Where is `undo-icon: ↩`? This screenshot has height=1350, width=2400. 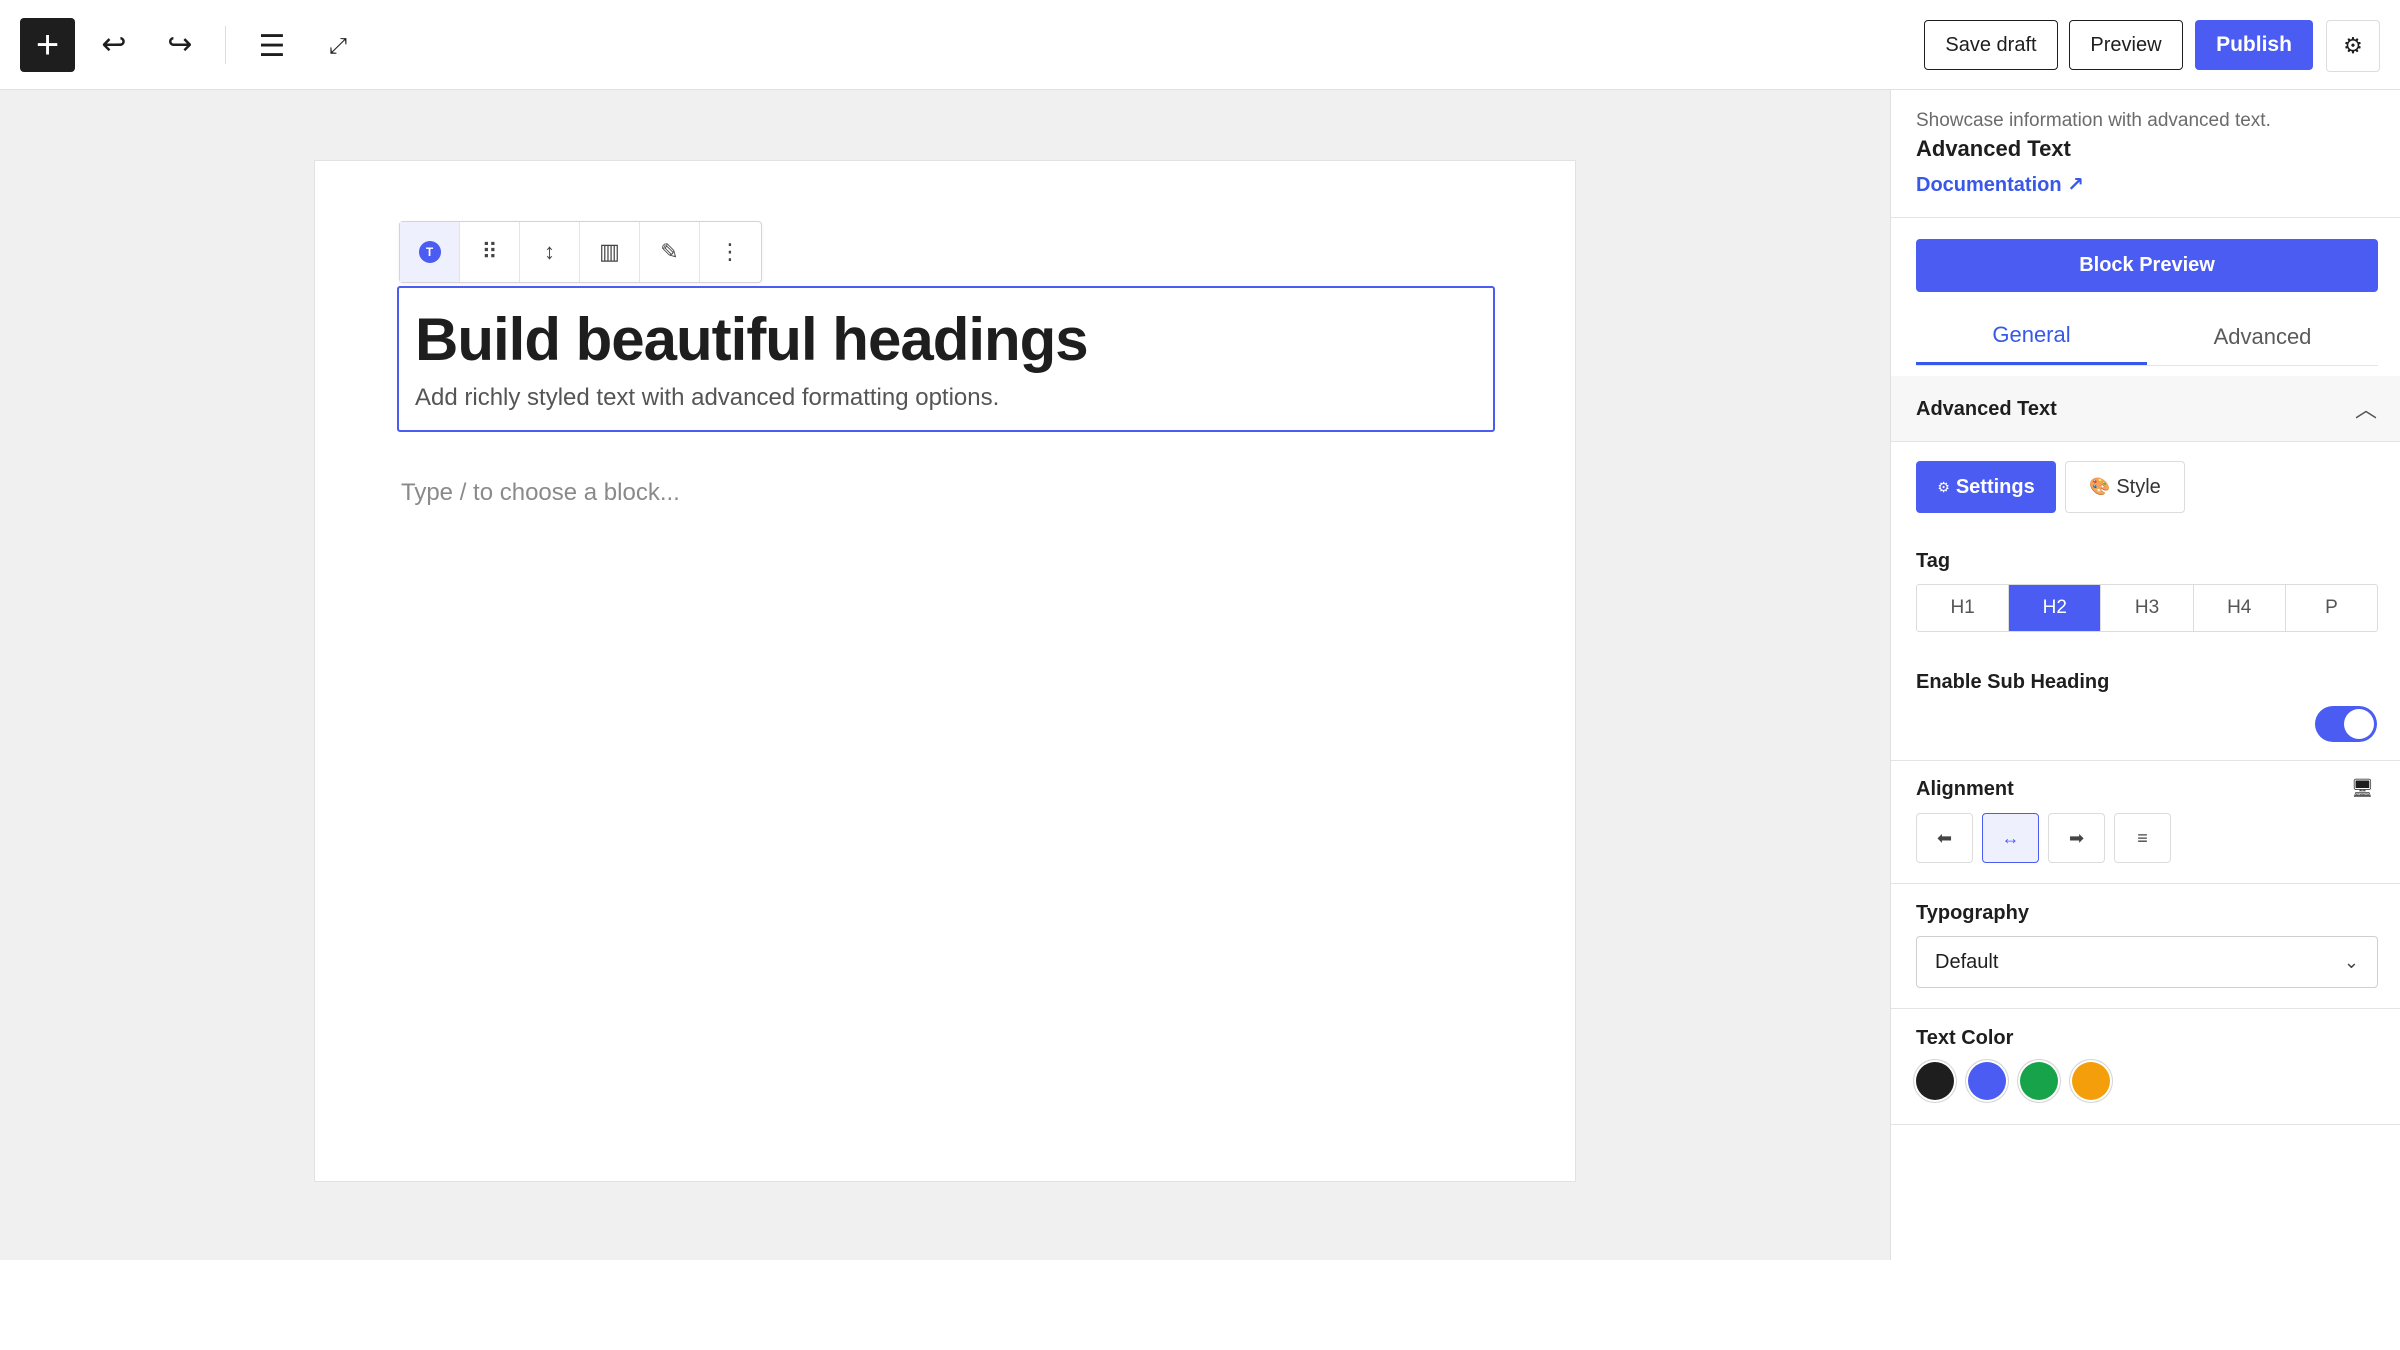
undo-icon: ↩ is located at coordinates (114, 44).